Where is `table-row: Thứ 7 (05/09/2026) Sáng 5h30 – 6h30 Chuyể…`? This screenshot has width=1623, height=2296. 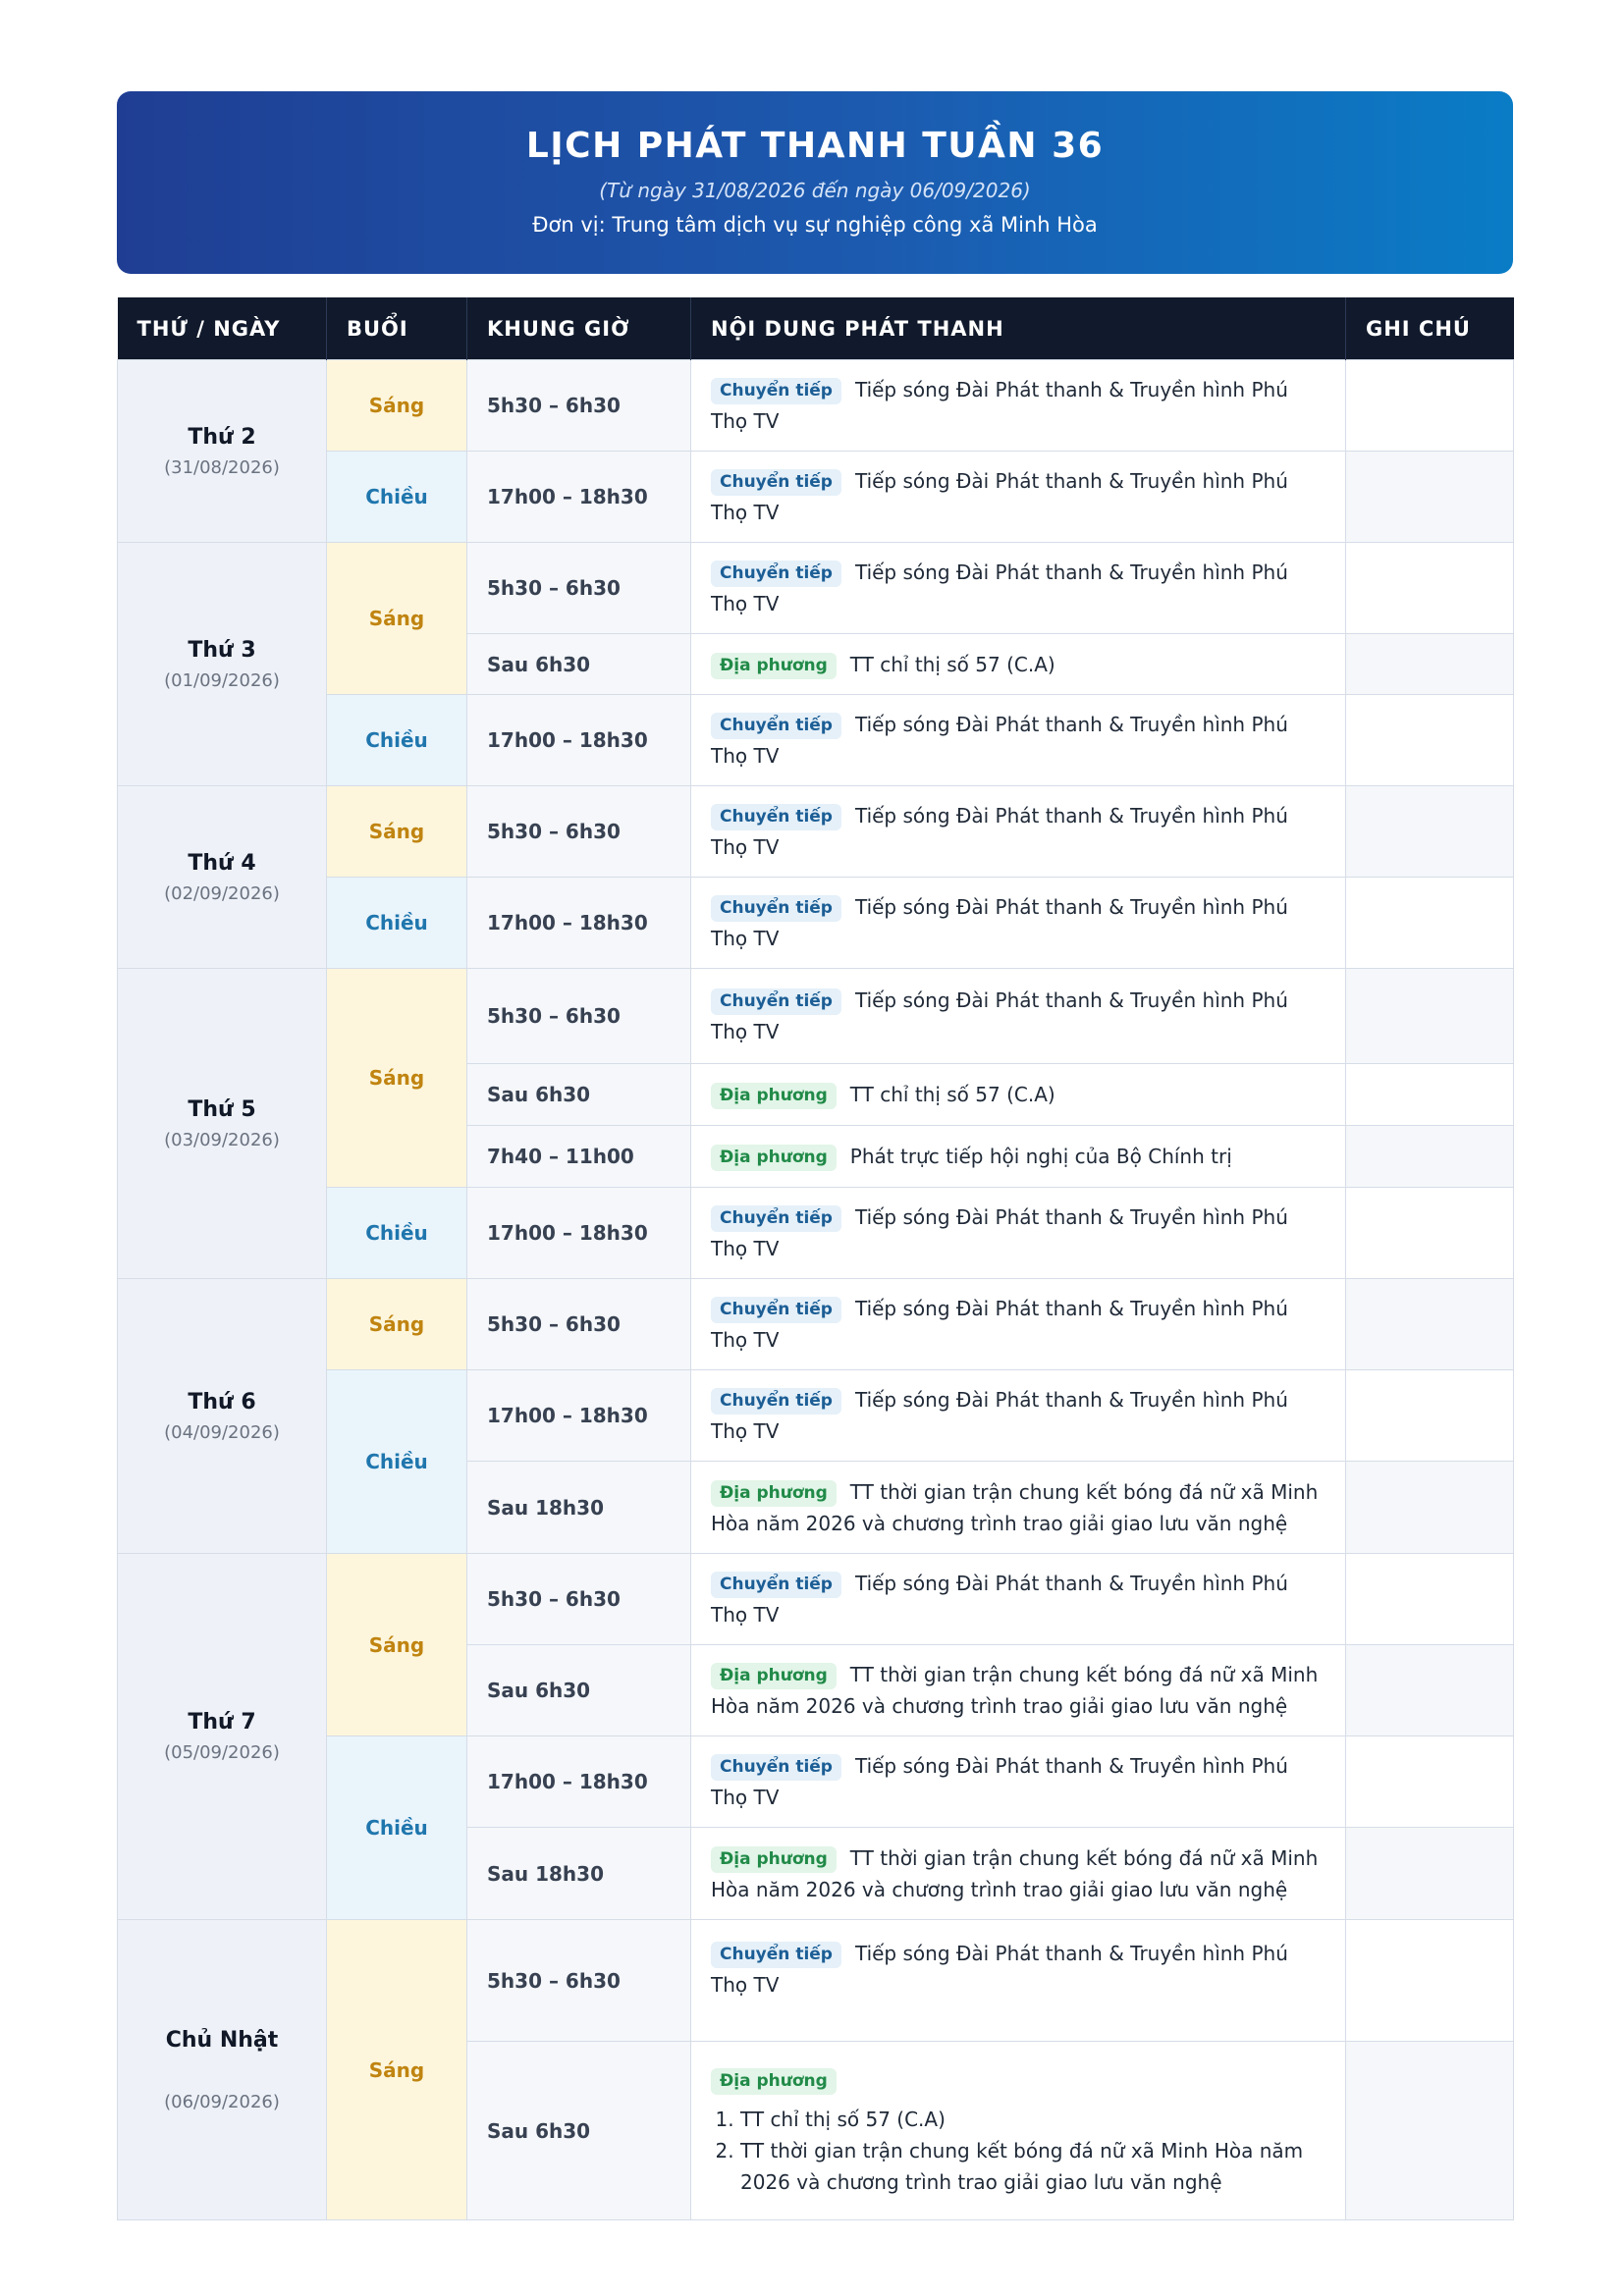 table-row: Thứ 7 (05/09/2026) Sáng 5h30 – 6h30 Chuyể… is located at coordinates (815, 1736).